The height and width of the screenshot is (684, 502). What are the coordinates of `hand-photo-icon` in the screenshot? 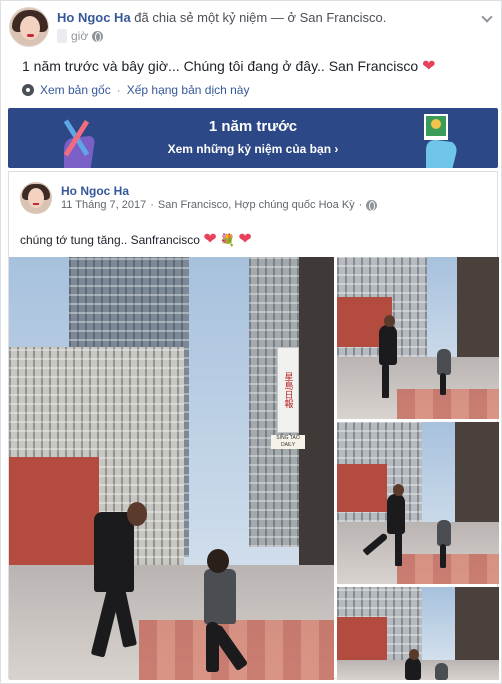 It's located at (440, 141).